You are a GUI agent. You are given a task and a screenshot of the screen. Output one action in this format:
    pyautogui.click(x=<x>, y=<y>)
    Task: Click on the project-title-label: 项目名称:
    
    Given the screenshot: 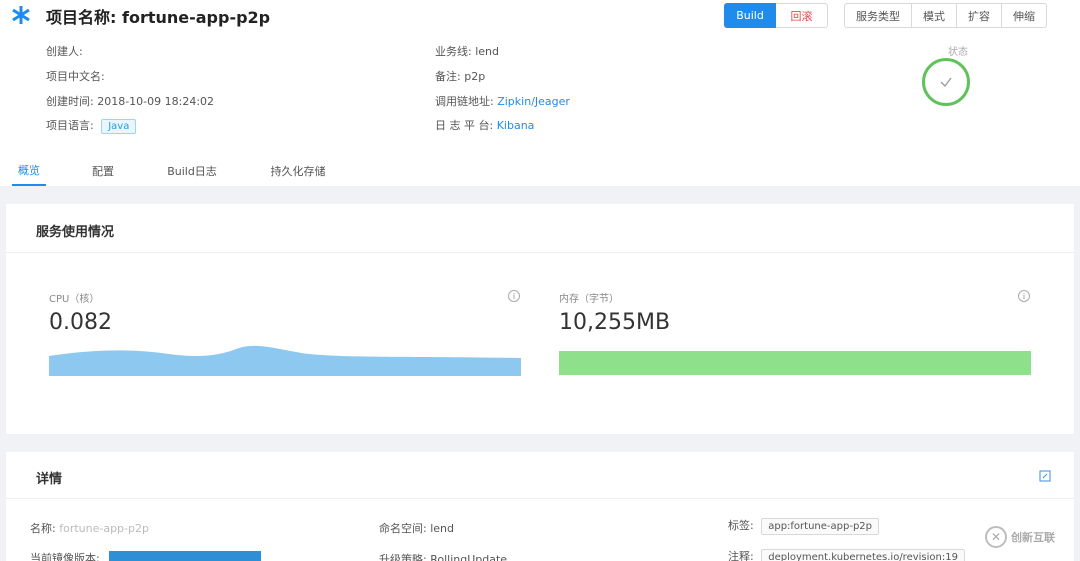 What is the action you would take?
    pyautogui.click(x=81, y=17)
    